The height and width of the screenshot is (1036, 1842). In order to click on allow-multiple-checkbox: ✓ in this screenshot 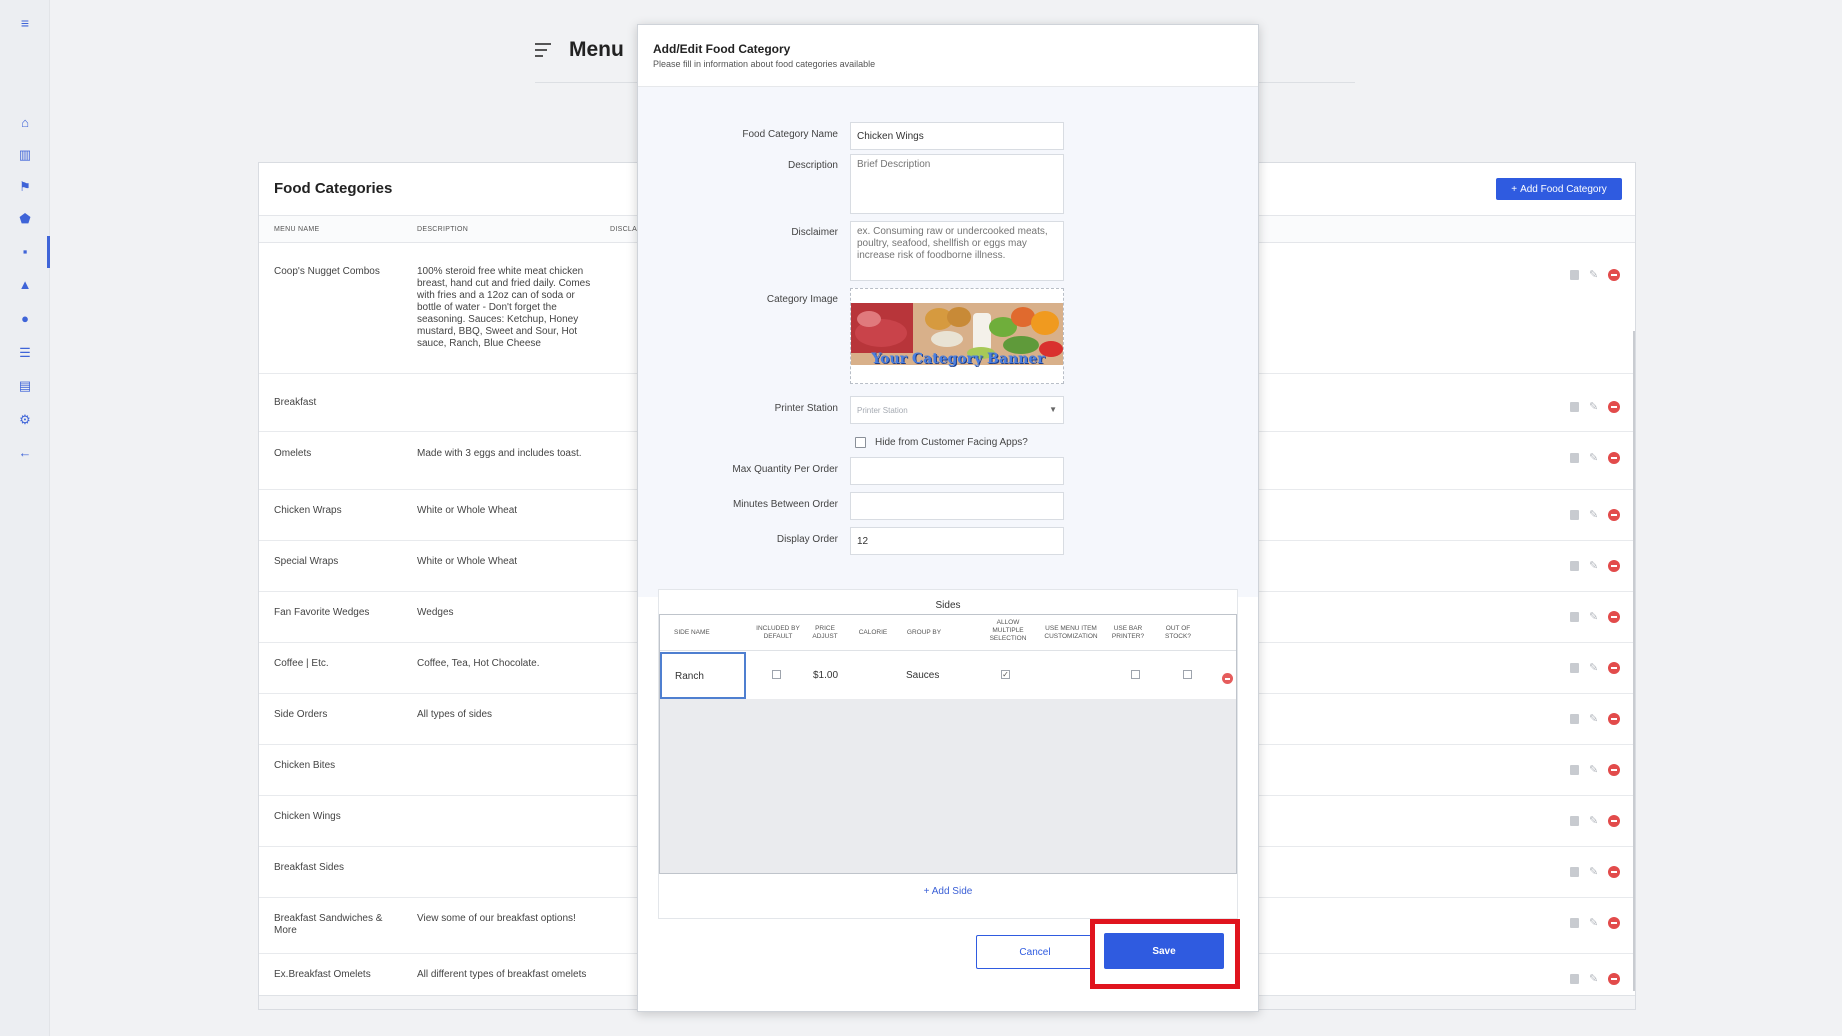, I will do `click(1005, 674)`.